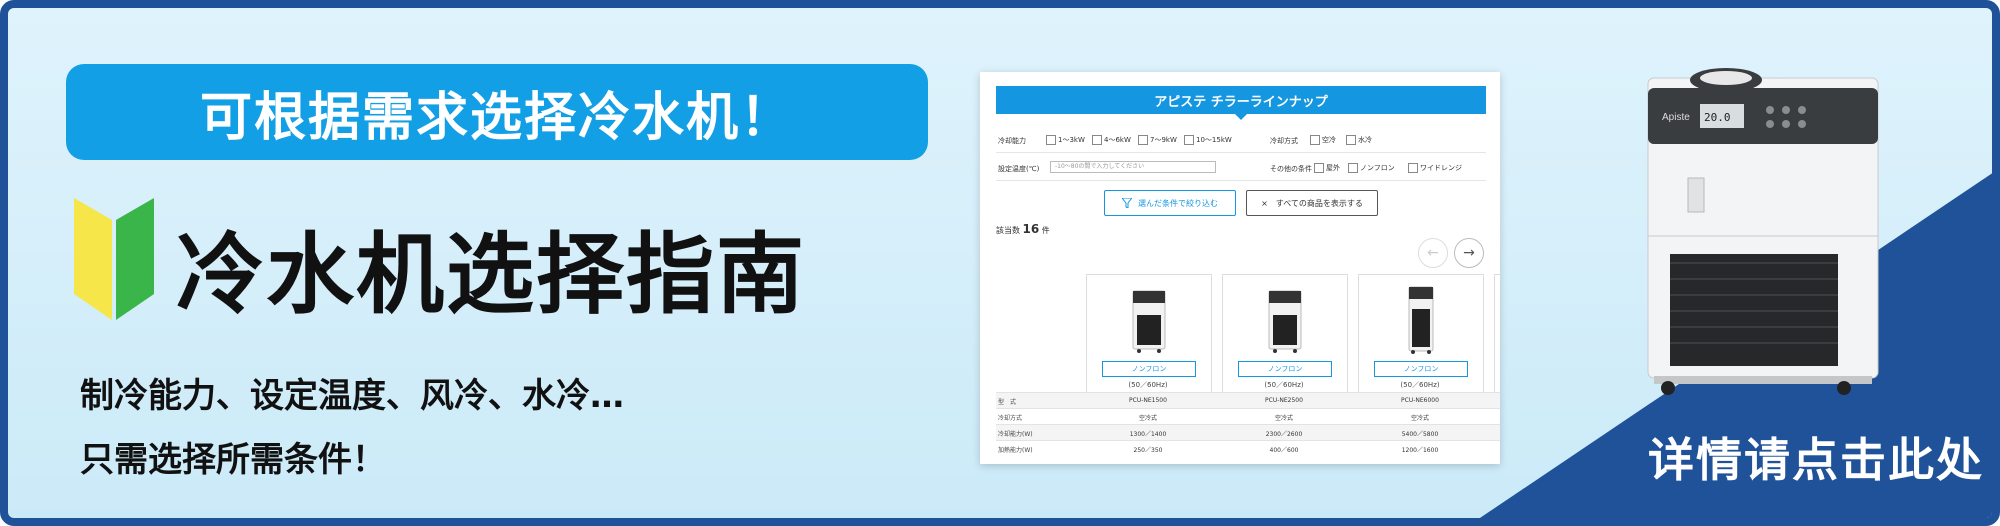 The height and width of the screenshot is (526, 2000). I want to click on description-line-2: 只需选择所需条件！, so click(233, 460).